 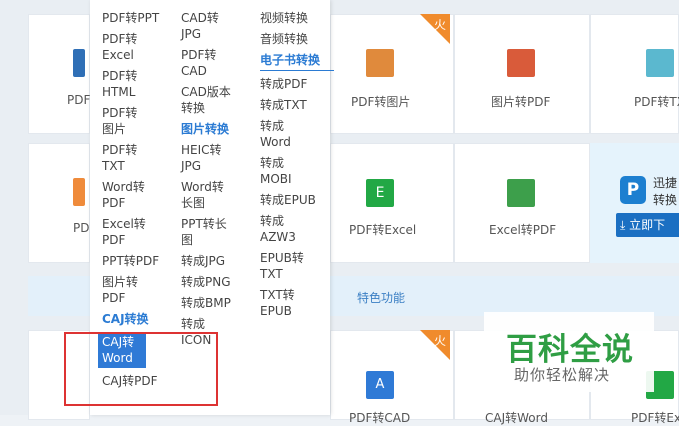 I want to click on tool-card-label: PDF, so click(x=79, y=100).